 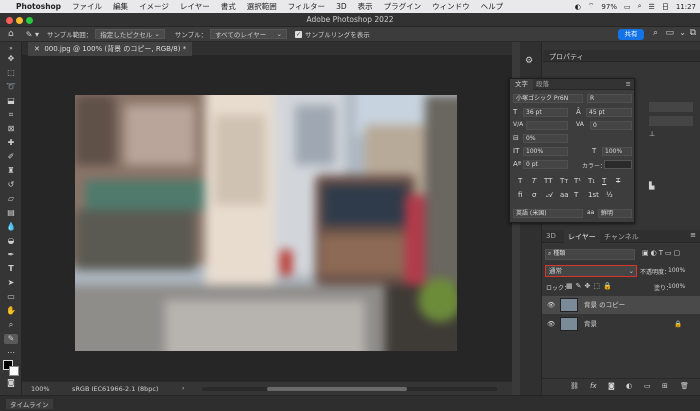 I want to click on vertical-scale-field: 100%, so click(x=545, y=151).